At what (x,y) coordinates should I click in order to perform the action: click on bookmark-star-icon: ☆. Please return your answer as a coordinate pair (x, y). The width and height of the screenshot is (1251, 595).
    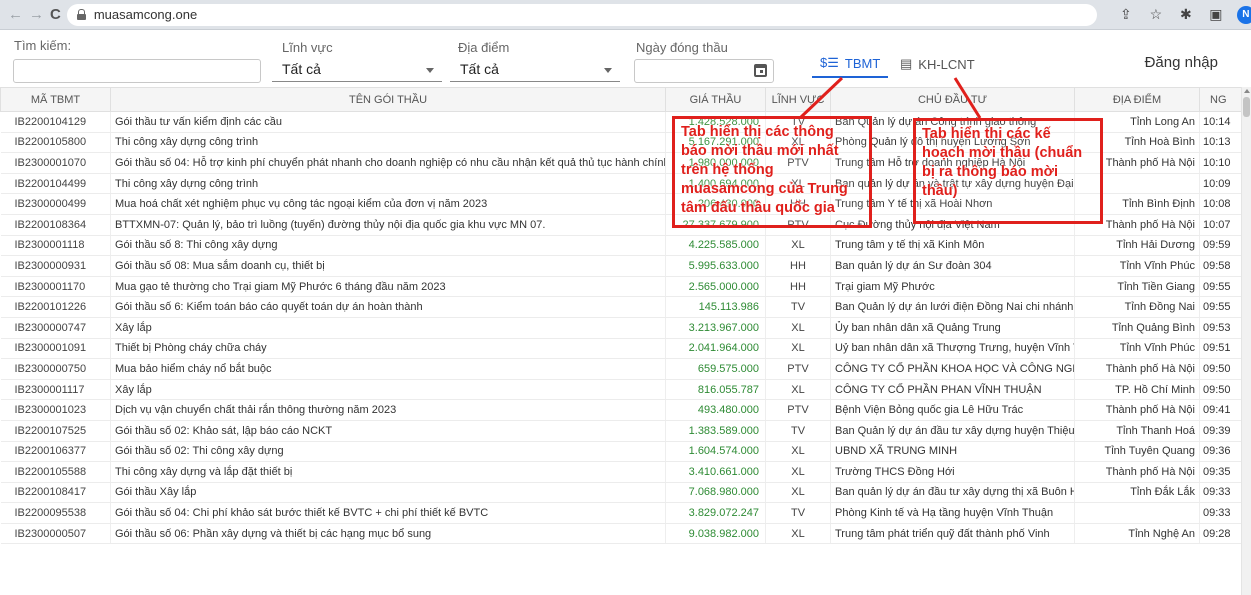
    Looking at the image, I should click on (1156, 14).